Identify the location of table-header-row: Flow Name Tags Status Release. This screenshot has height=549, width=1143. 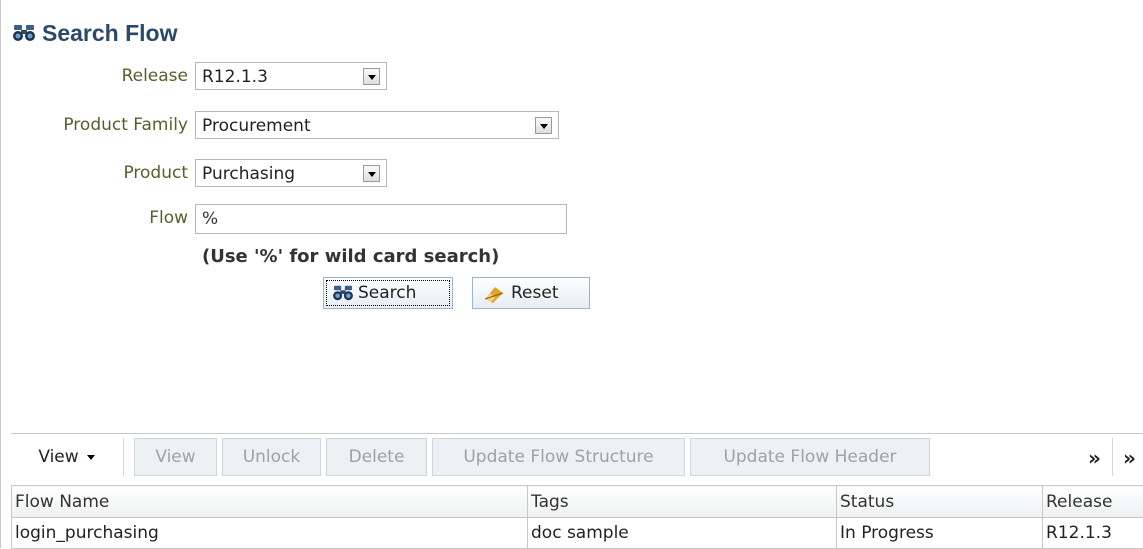
(577, 502).